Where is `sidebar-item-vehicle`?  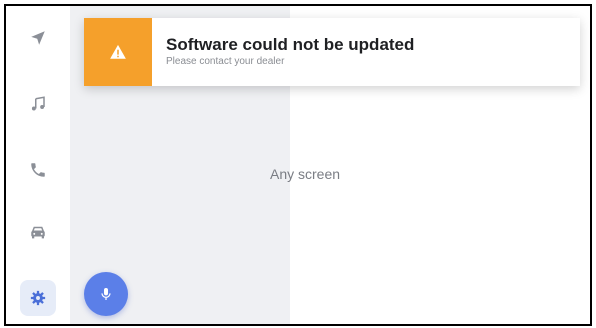
sidebar-item-vehicle is located at coordinates (38, 232).